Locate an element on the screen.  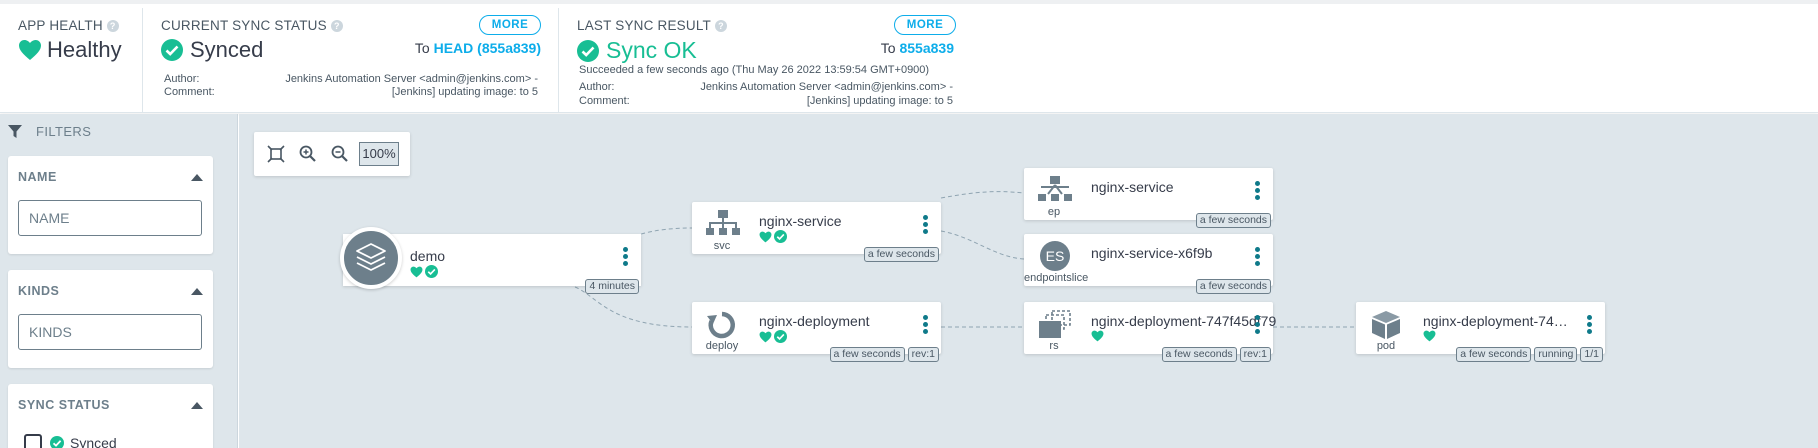
app-icon-circle is located at coordinates (371, 258).